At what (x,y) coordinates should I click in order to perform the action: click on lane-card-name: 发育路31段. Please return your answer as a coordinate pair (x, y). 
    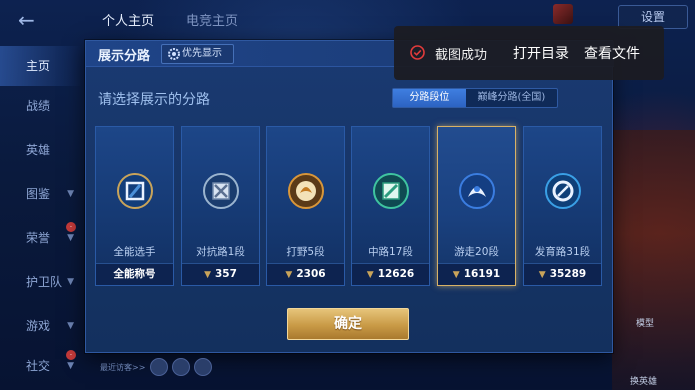
    Looking at the image, I should click on (562, 252).